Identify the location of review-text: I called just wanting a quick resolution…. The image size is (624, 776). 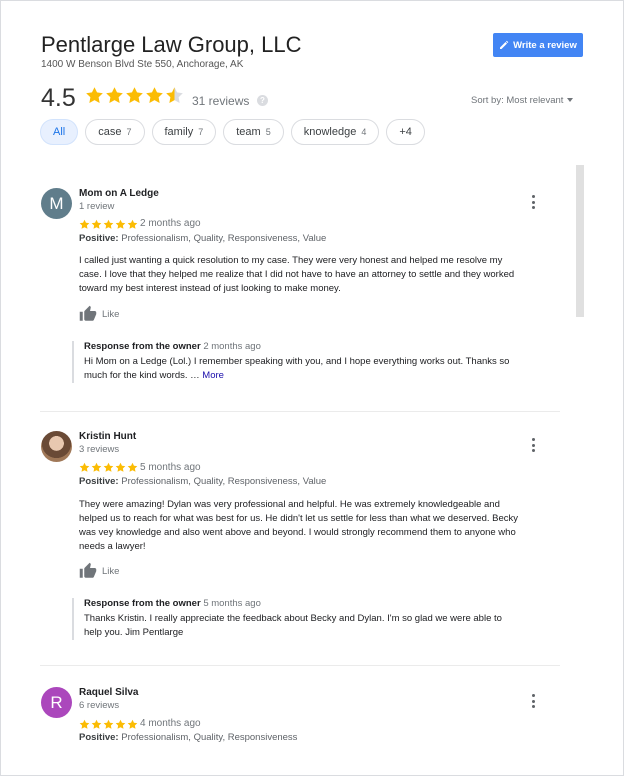
(321, 275).